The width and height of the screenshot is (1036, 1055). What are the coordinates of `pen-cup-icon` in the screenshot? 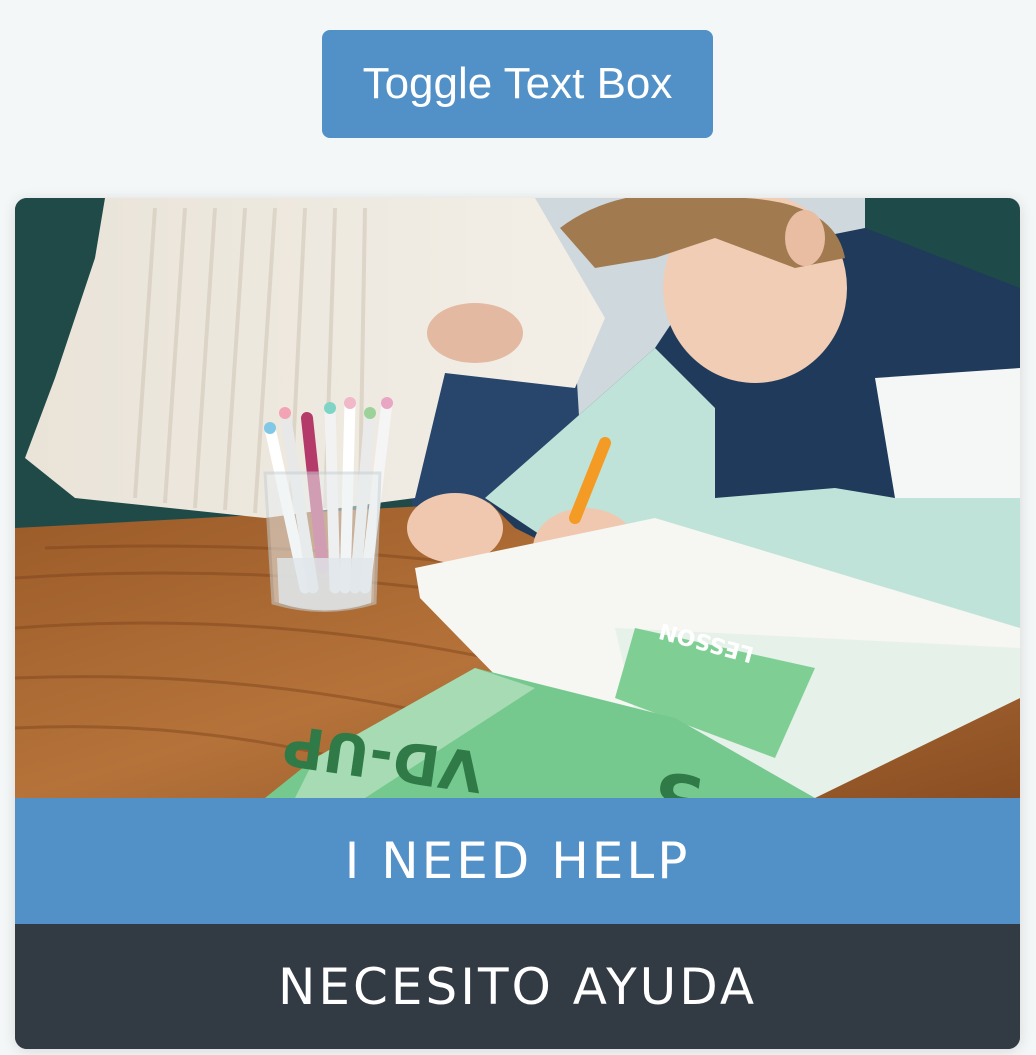 It's located at (328, 504).